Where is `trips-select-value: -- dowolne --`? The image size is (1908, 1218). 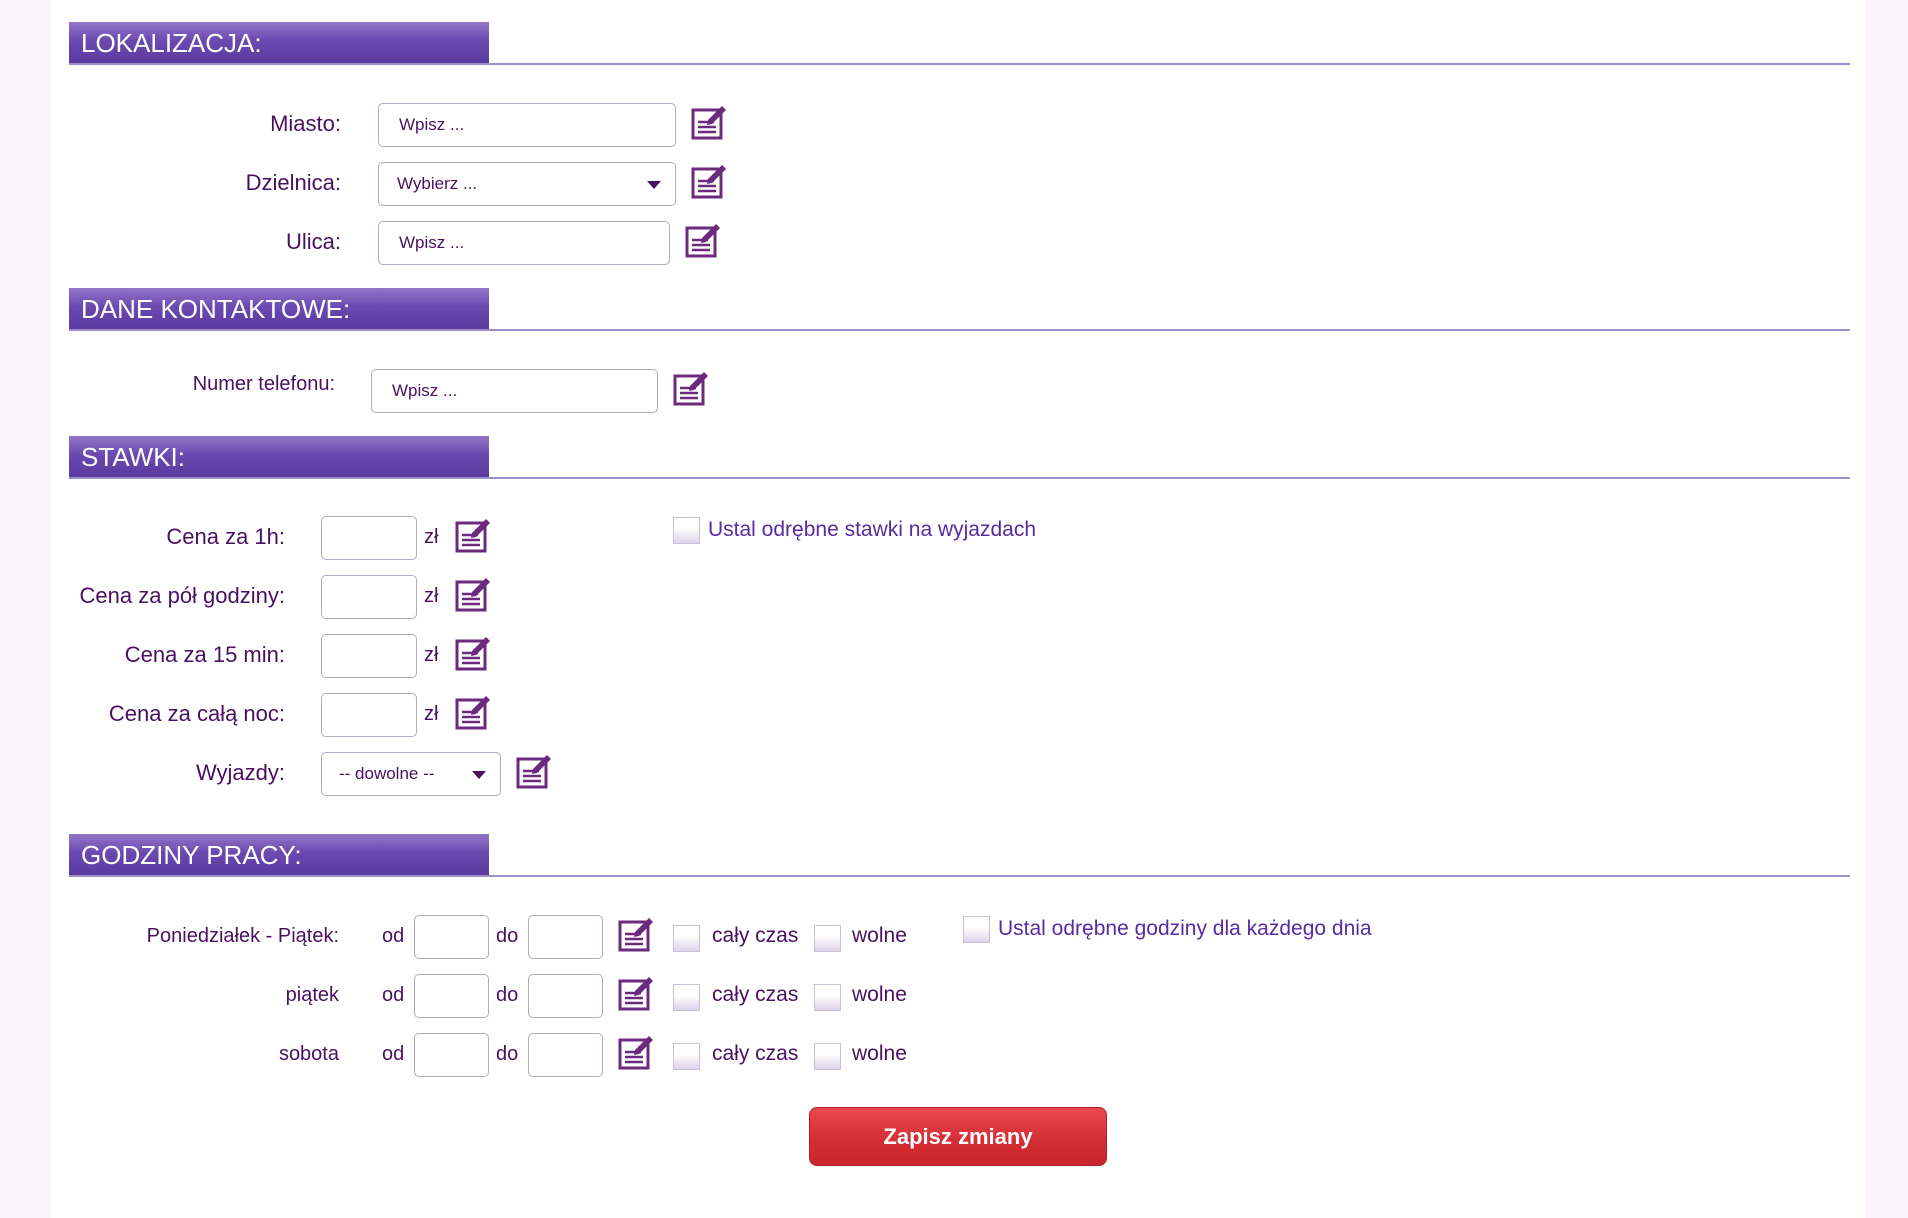 trips-select-value: -- dowolne -- is located at coordinates (387, 773).